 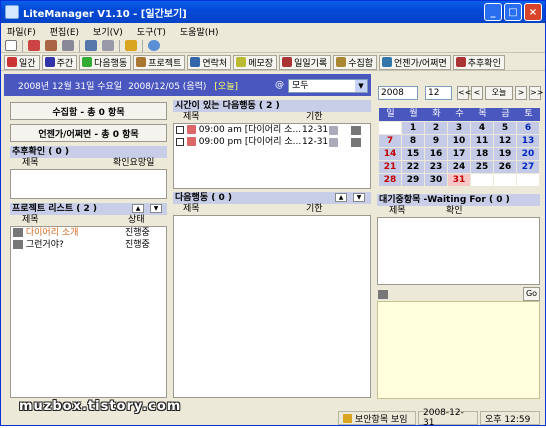 What do you see at coordinates (413, 141) in the screenshot?
I see `calendar-day: 8` at bounding box center [413, 141].